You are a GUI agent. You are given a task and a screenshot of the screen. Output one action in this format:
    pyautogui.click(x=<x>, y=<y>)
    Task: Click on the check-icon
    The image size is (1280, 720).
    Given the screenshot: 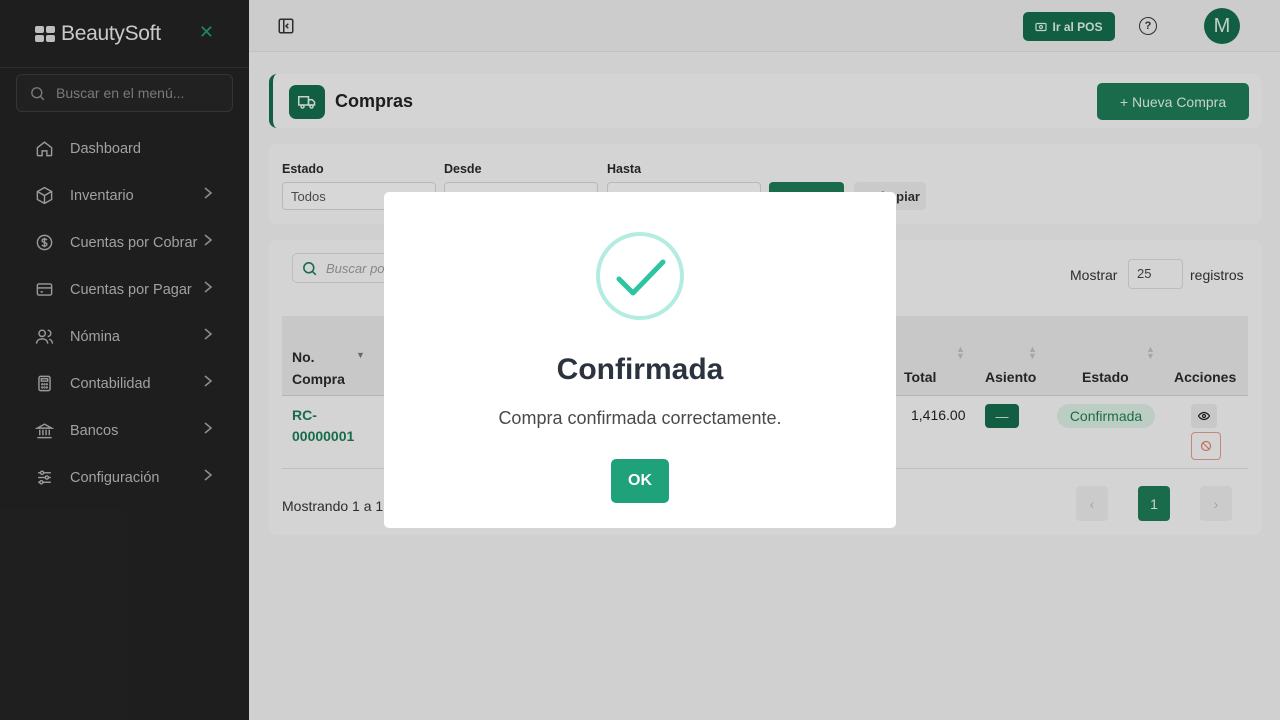 What is the action you would take?
    pyautogui.click(x=640, y=276)
    